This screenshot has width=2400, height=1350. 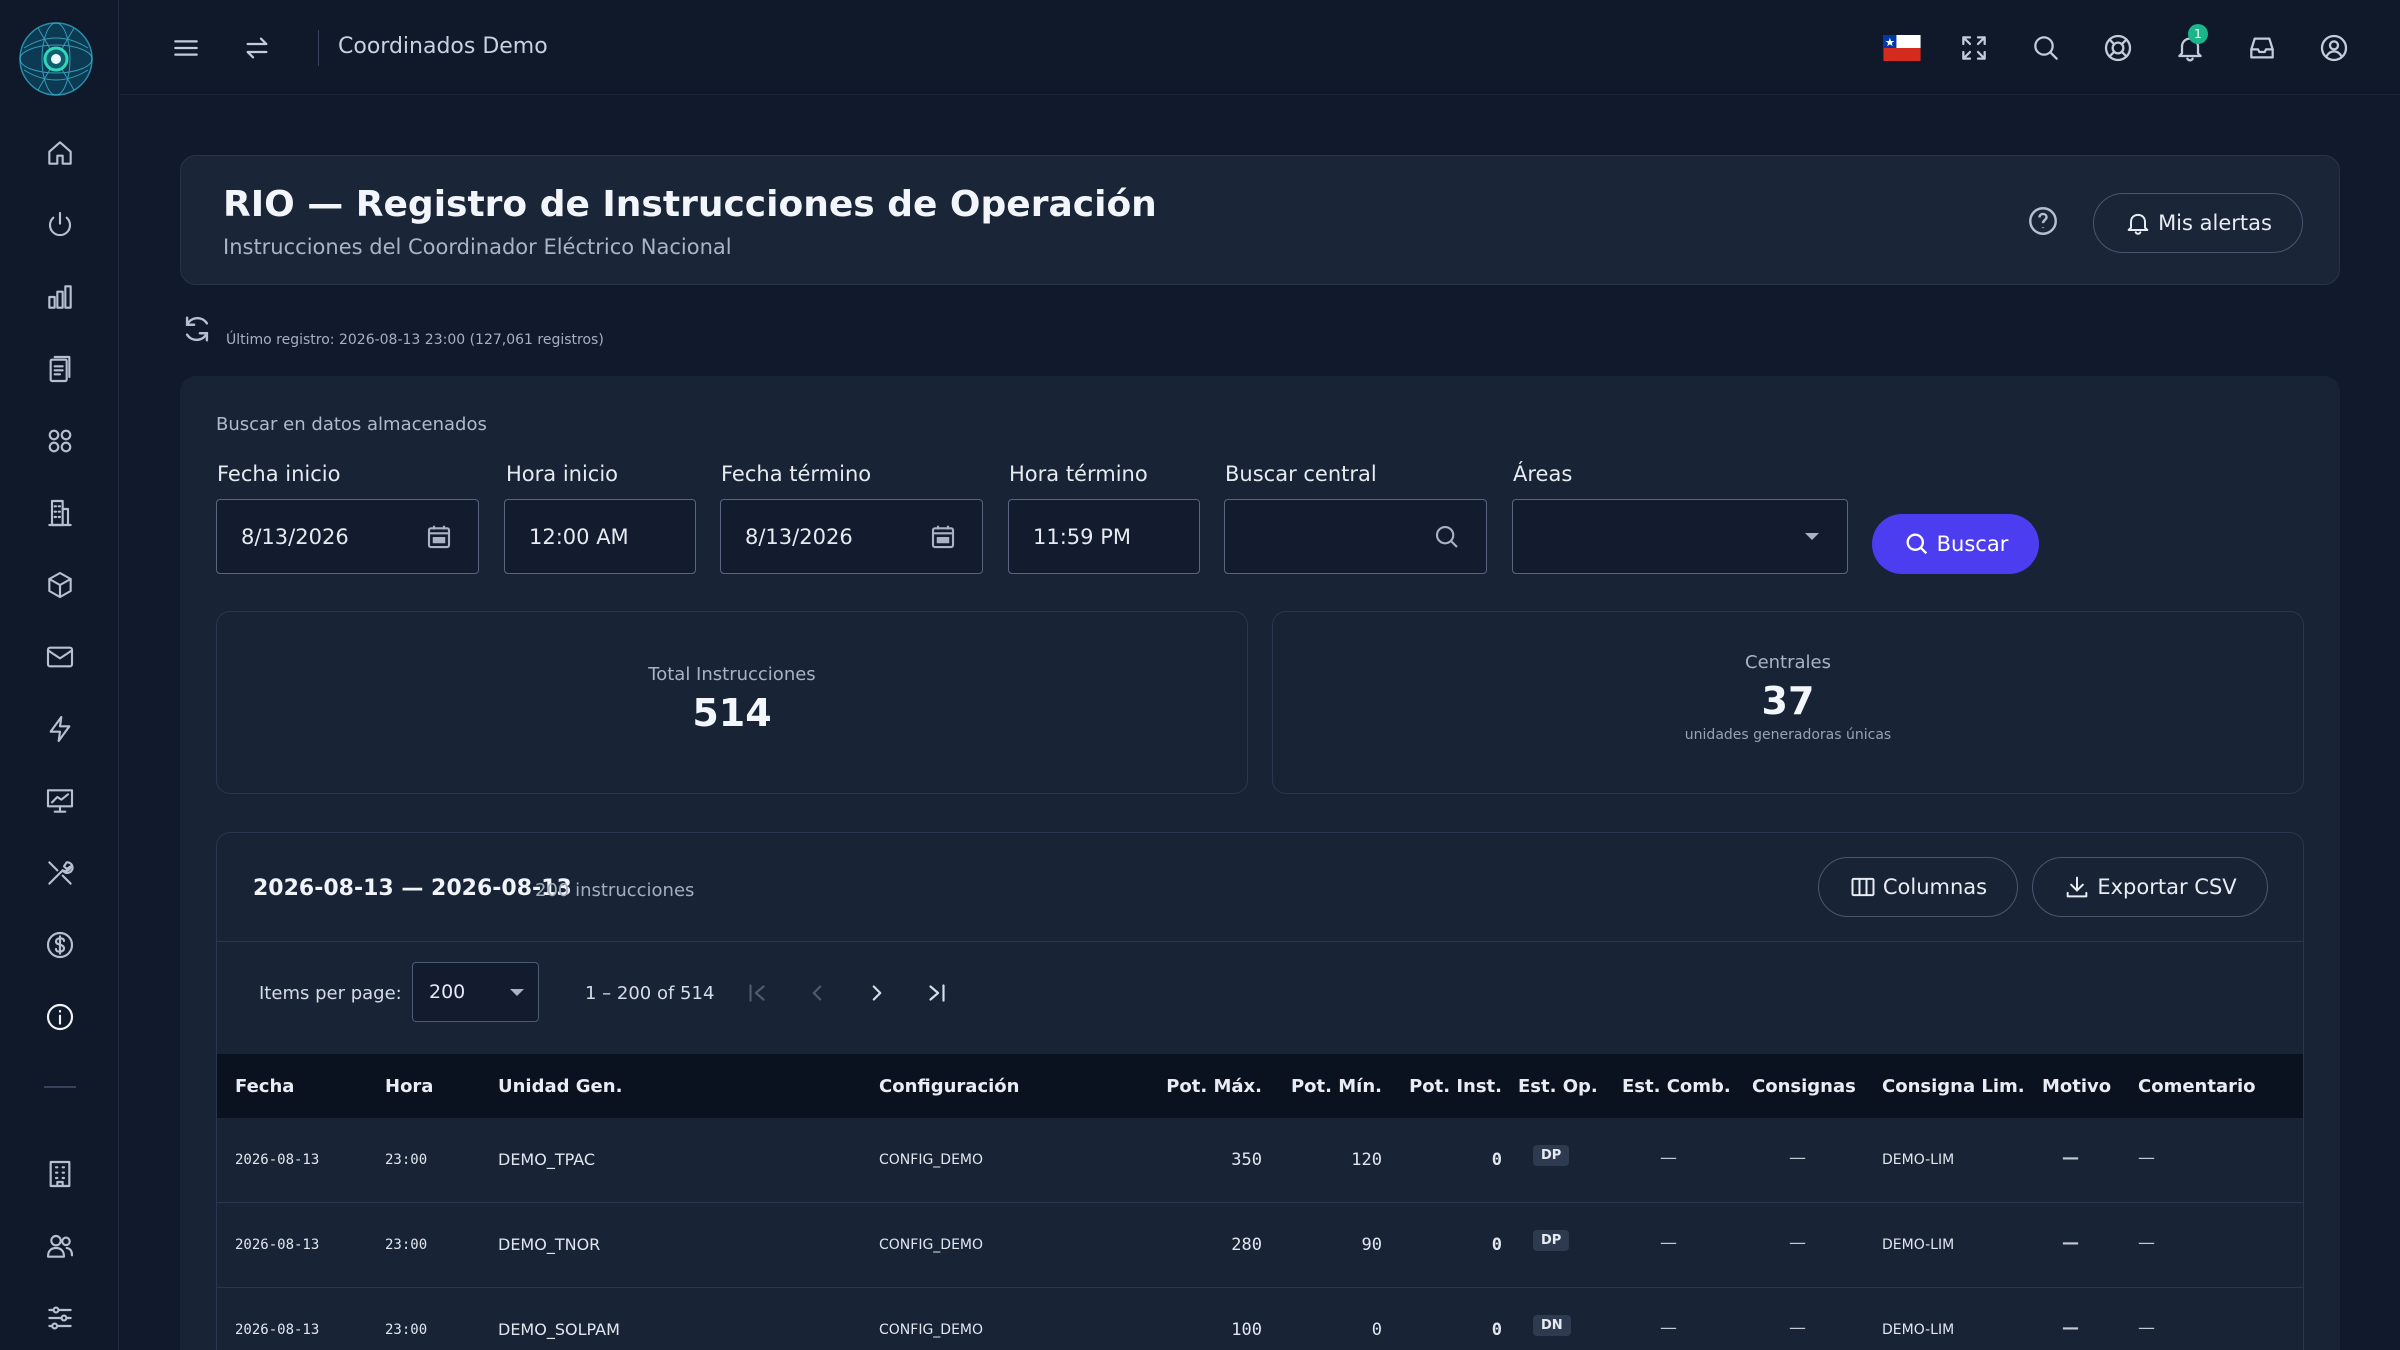 I want to click on col-pot-max: Pot. Máx., so click(x=1209, y=1086).